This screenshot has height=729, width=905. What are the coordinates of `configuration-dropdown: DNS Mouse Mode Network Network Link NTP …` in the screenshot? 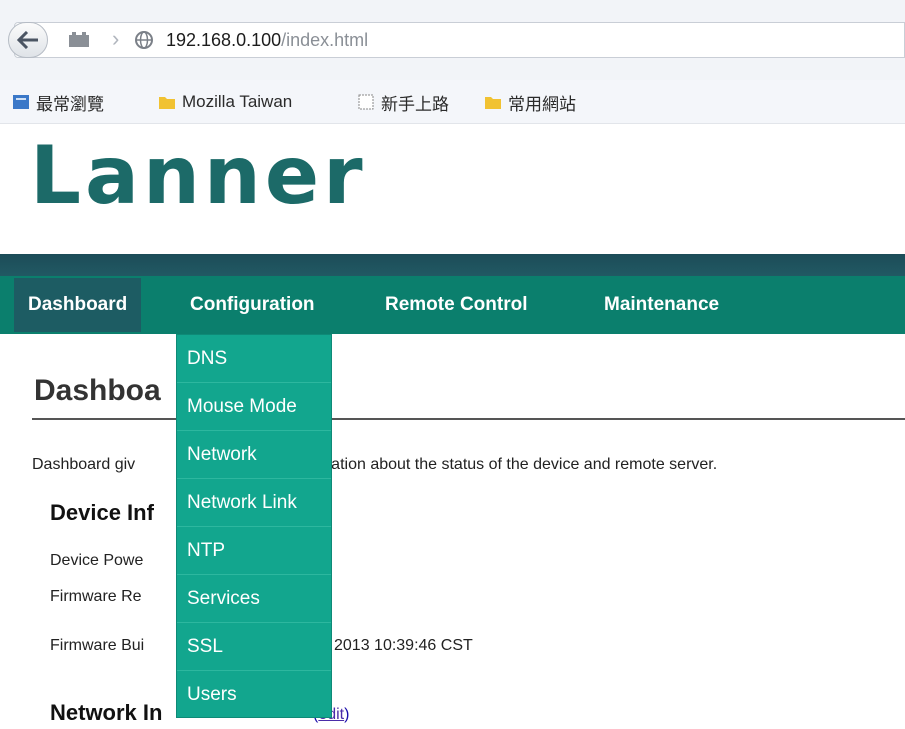 It's located at (254, 526).